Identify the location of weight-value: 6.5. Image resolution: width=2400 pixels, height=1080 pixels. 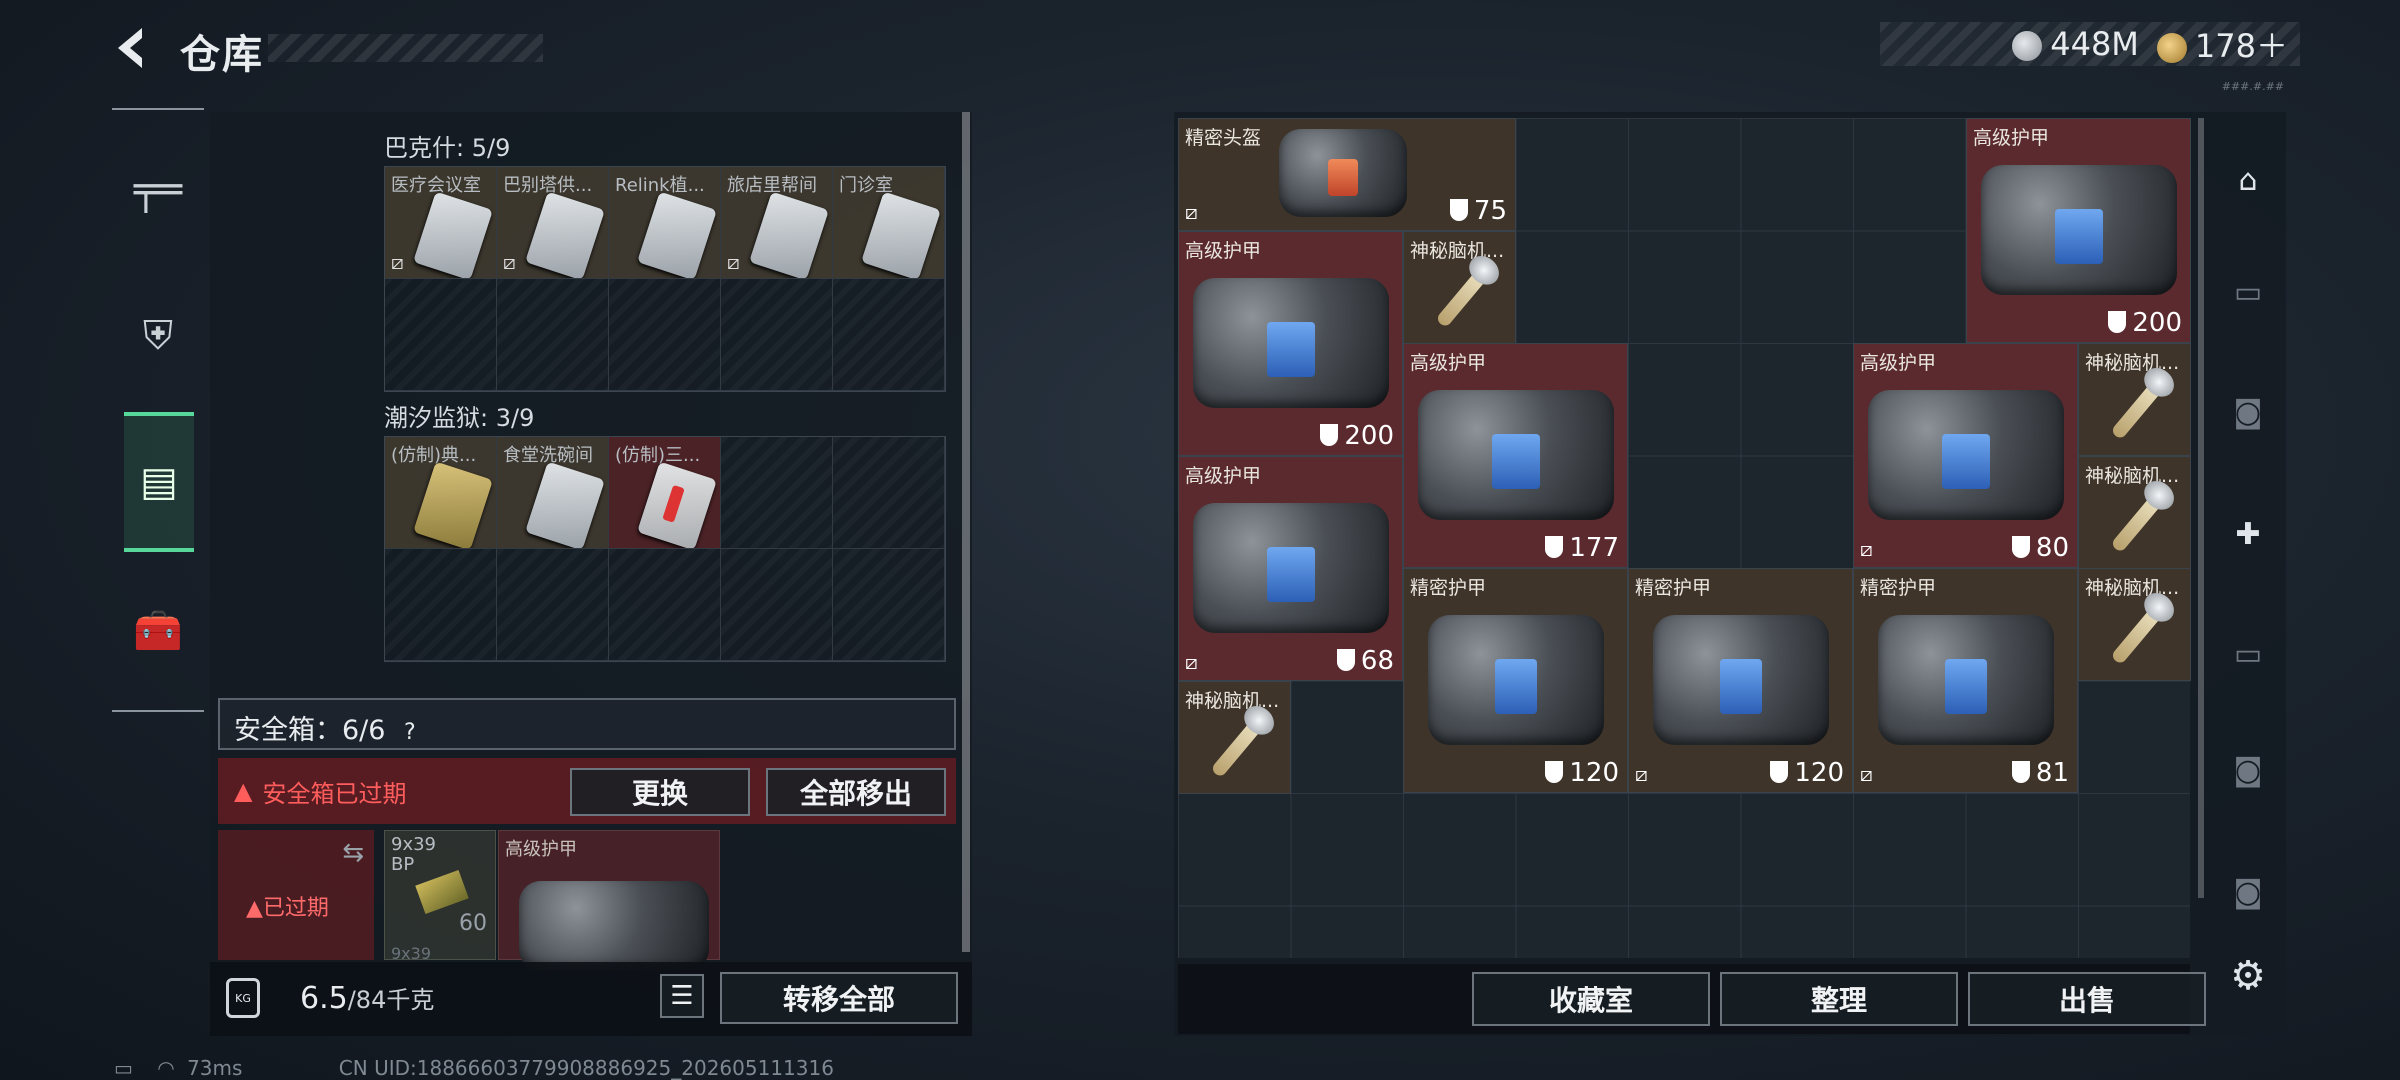
(324, 998).